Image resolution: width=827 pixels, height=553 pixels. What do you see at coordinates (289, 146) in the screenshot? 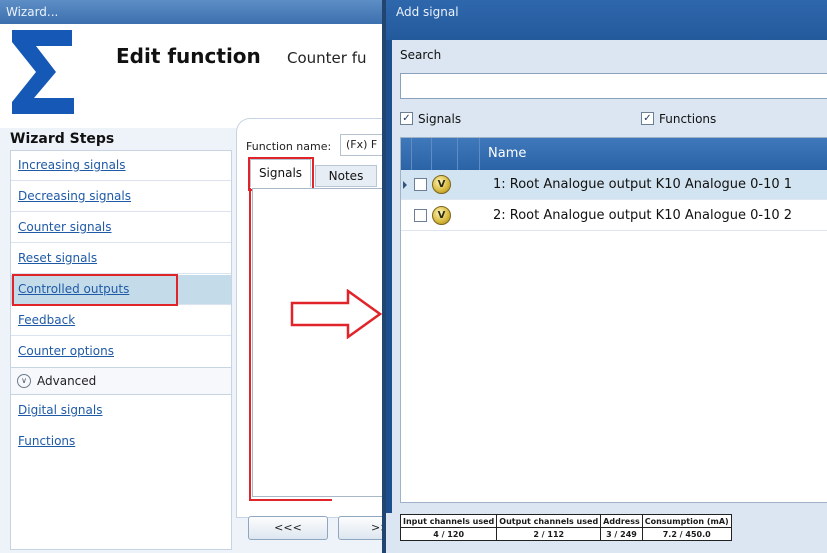
I see `function-name-label: Function name:` at bounding box center [289, 146].